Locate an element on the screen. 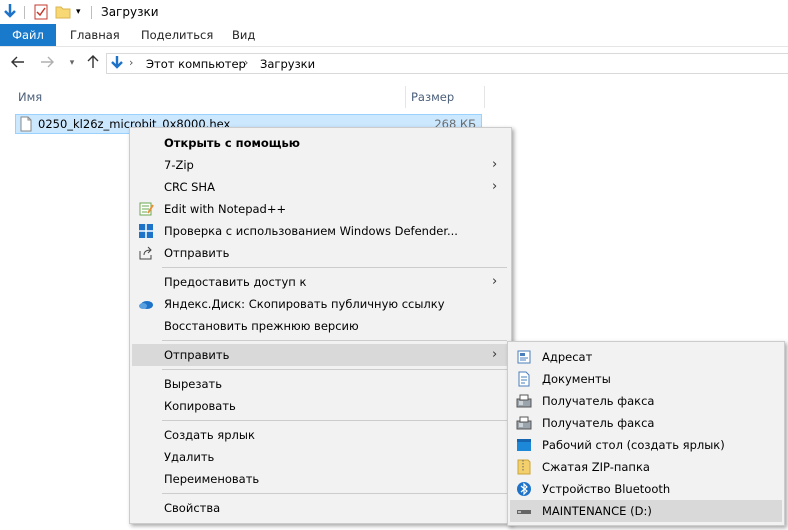 The image size is (788, 530). share-icon is located at coordinates (146, 253).